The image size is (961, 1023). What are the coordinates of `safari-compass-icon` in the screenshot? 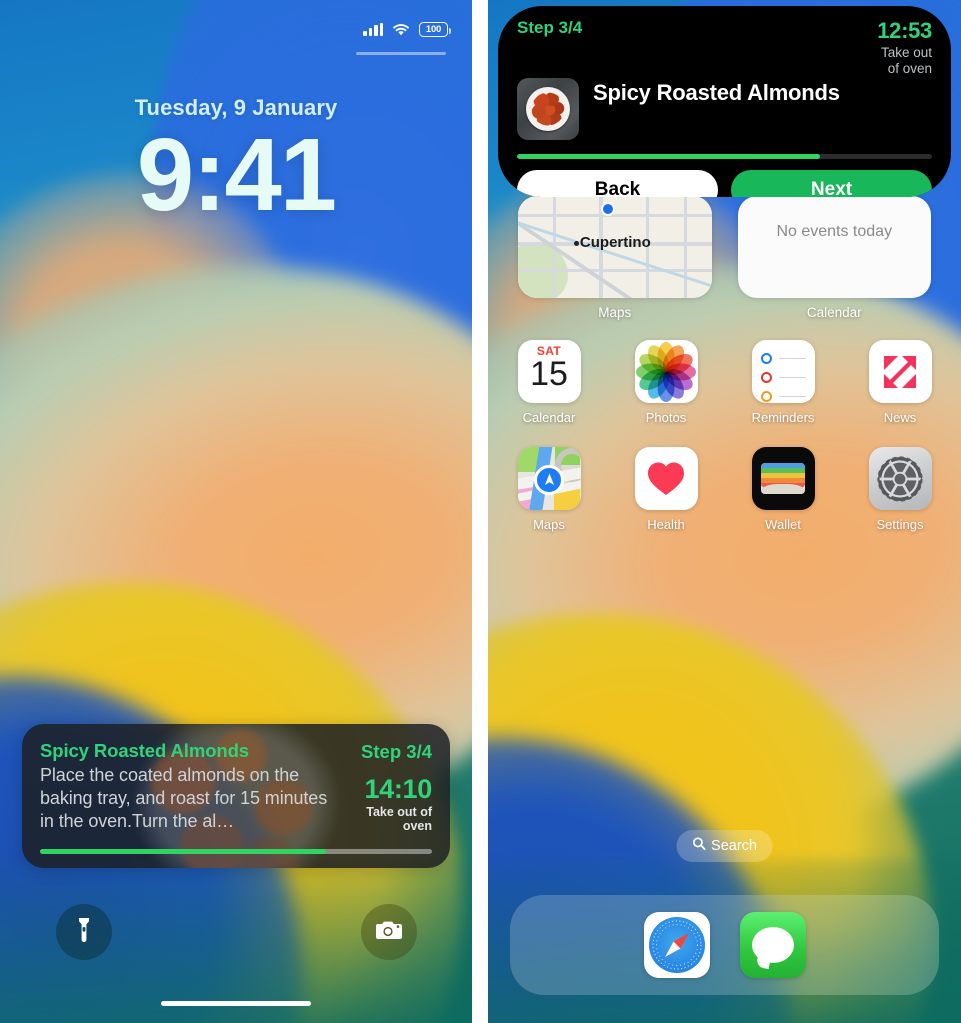 It's located at (676, 945).